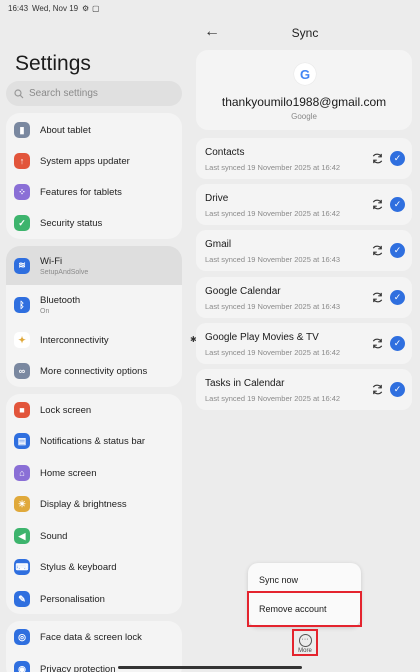 The width and height of the screenshot is (420, 672). I want to click on face-icon: ◎, so click(22, 637).